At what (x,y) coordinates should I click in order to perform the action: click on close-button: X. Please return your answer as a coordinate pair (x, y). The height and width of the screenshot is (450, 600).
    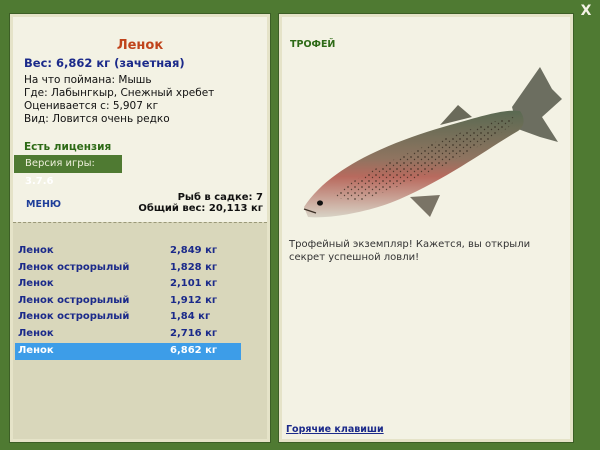
    Looking at the image, I should click on (586, 11).